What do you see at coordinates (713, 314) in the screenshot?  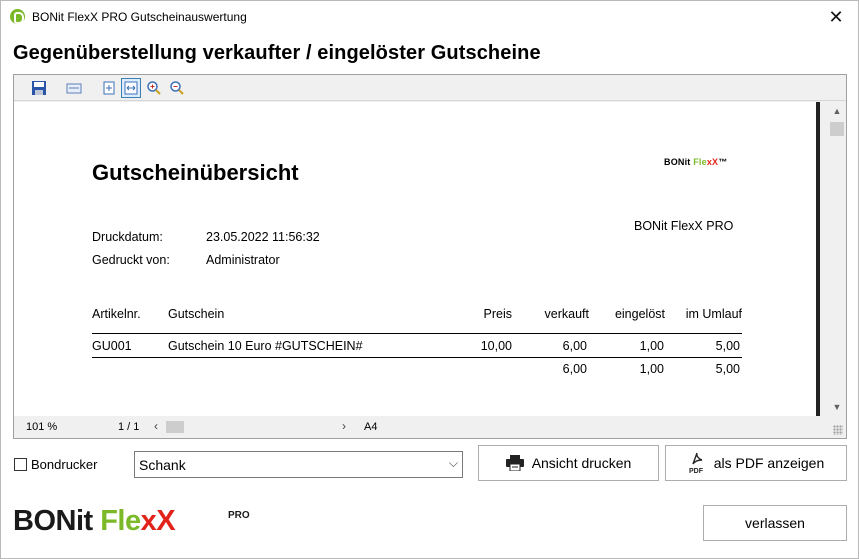 I see `column-header-circulation: im Umlauf` at bounding box center [713, 314].